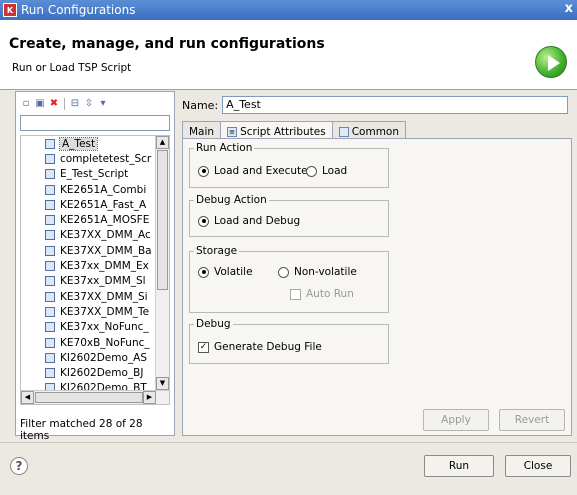 The image size is (577, 495). I want to click on run-action-group: Run Action Load and Execute Load, so click(289, 165).